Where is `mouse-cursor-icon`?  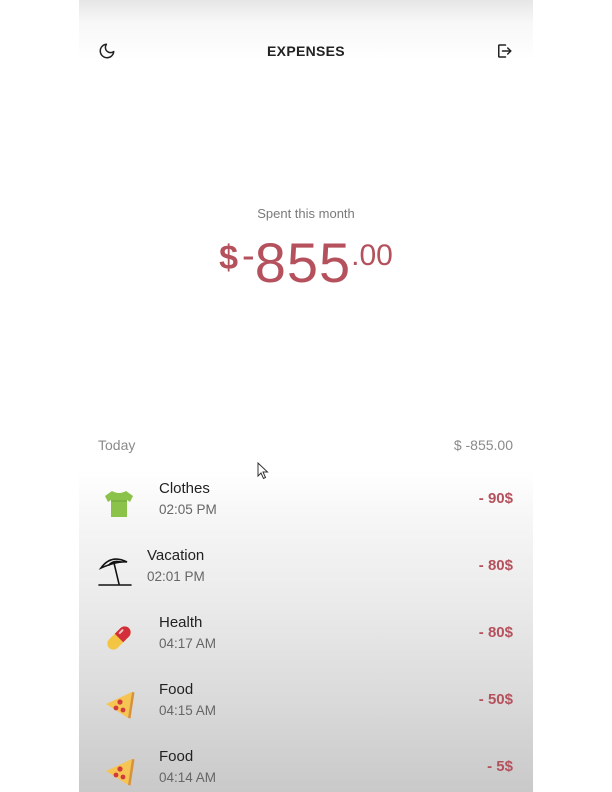 mouse-cursor-icon is located at coordinates (263, 473).